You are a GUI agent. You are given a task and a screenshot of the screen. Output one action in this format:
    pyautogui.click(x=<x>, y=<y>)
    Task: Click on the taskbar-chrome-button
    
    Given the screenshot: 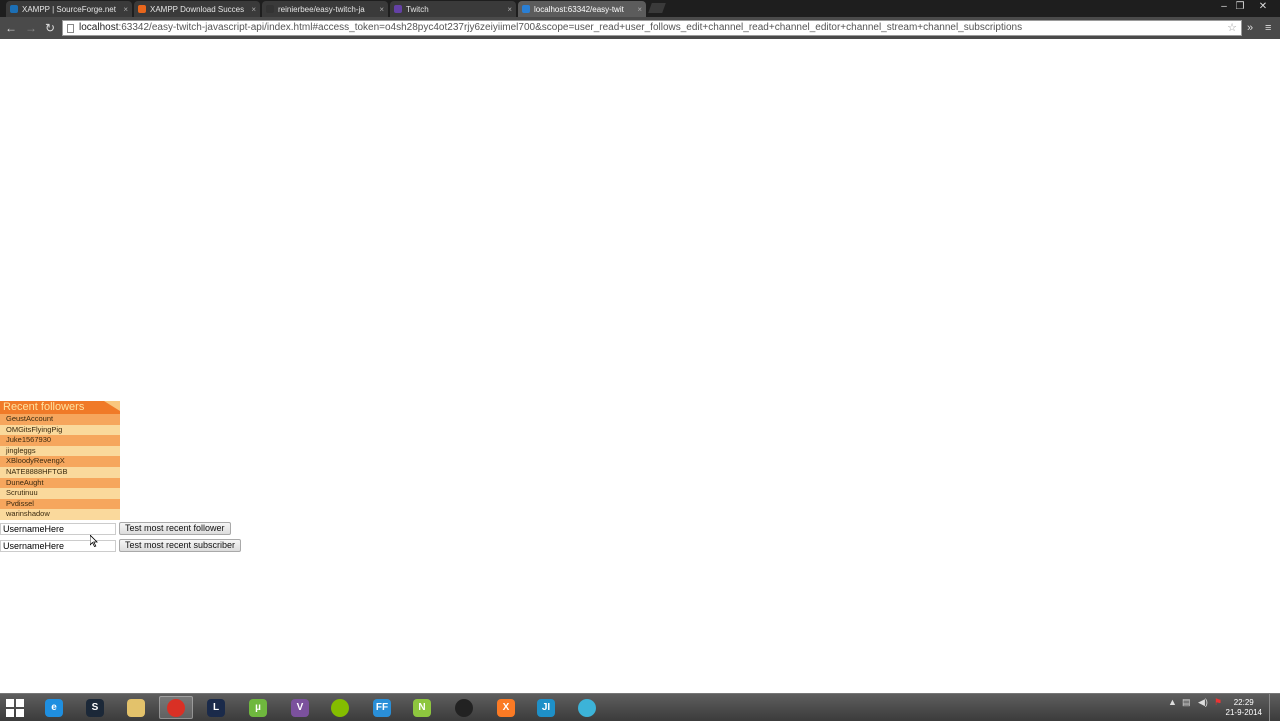 What is the action you would take?
    pyautogui.click(x=176, y=707)
    